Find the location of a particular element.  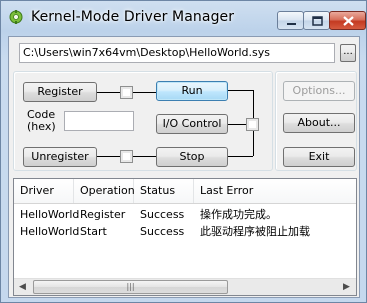

run-button: Run is located at coordinates (192, 91).